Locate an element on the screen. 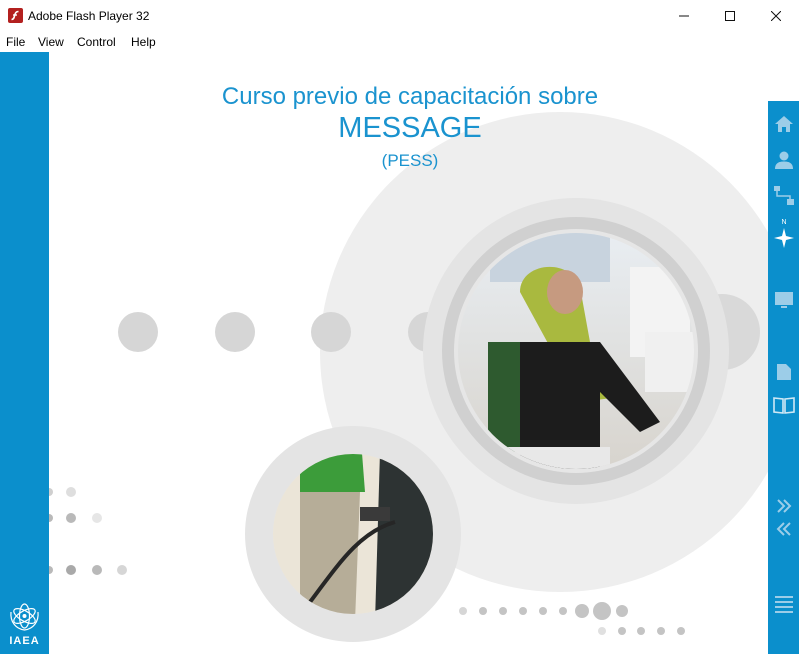  compass-icon: N is located at coordinates (784, 232).